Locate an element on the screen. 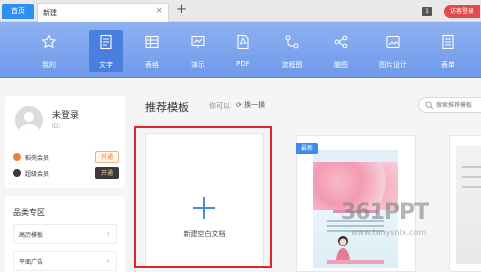 The image size is (481, 272). visitor-login-button: 访客登录 is located at coordinates (462, 11).